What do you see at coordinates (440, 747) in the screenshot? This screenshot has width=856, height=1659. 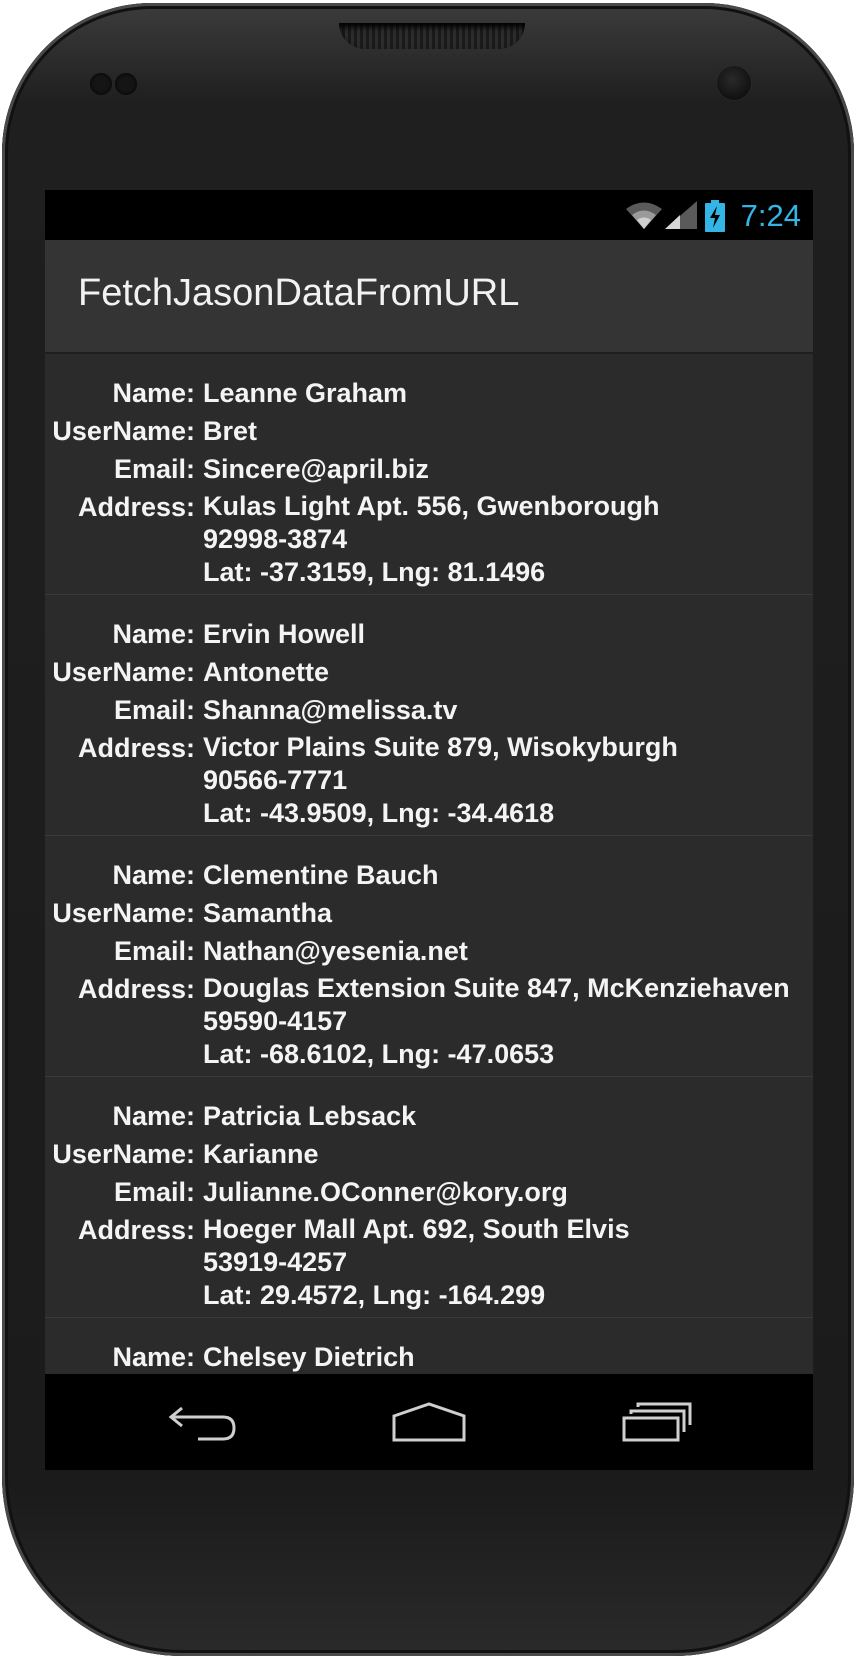 I see `address-street: Victor Plains Suite 879, Wisokyburgh` at bounding box center [440, 747].